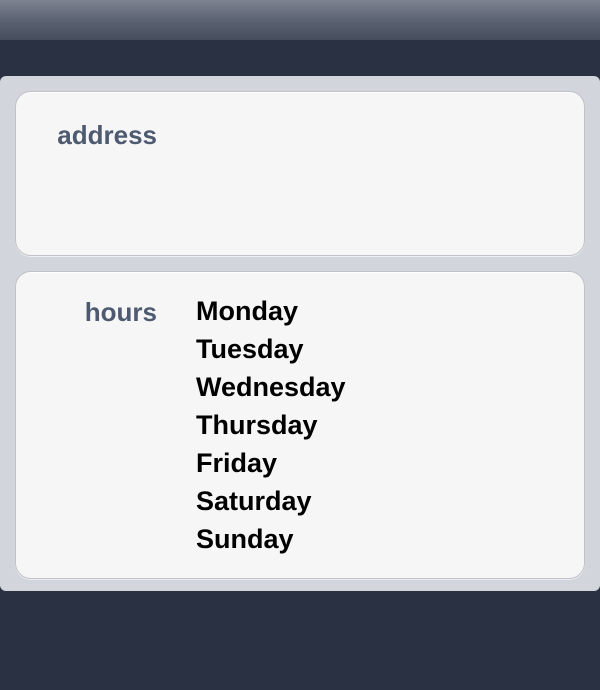 This screenshot has height=690, width=600. I want to click on address-label: address, so click(107, 135).